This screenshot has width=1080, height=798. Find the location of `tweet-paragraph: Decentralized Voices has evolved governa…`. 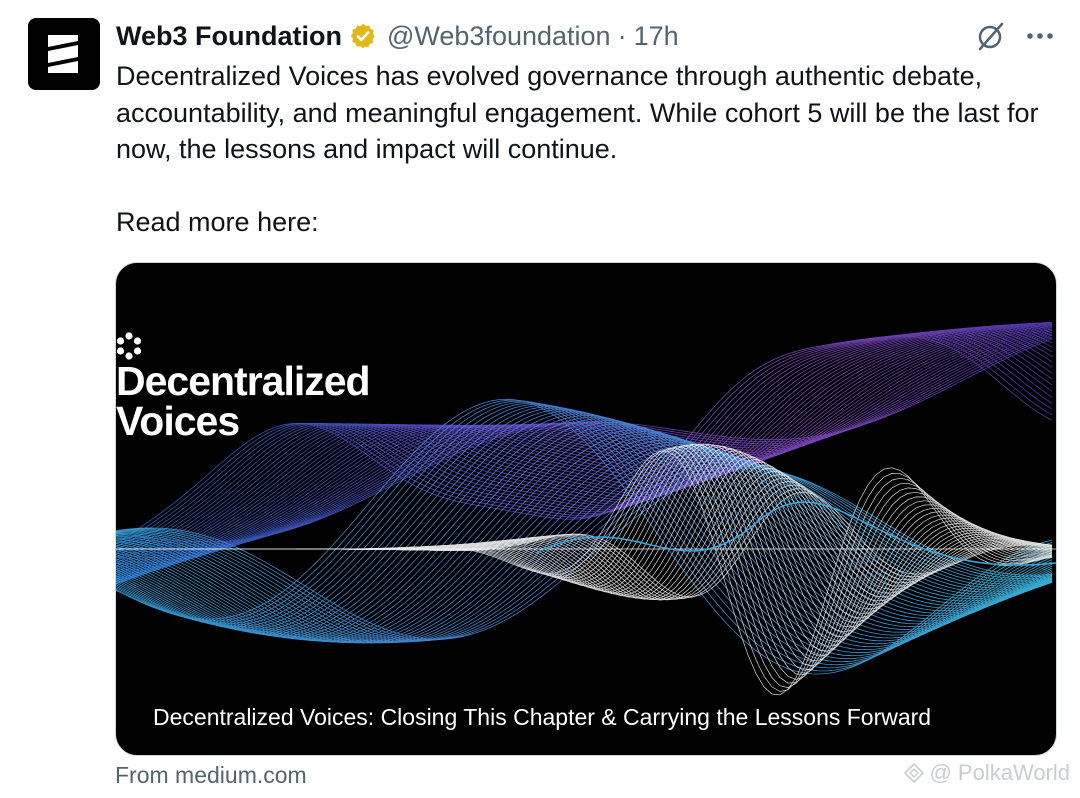

tweet-paragraph: Decentralized Voices has evolved governa… is located at coordinates (577, 112).